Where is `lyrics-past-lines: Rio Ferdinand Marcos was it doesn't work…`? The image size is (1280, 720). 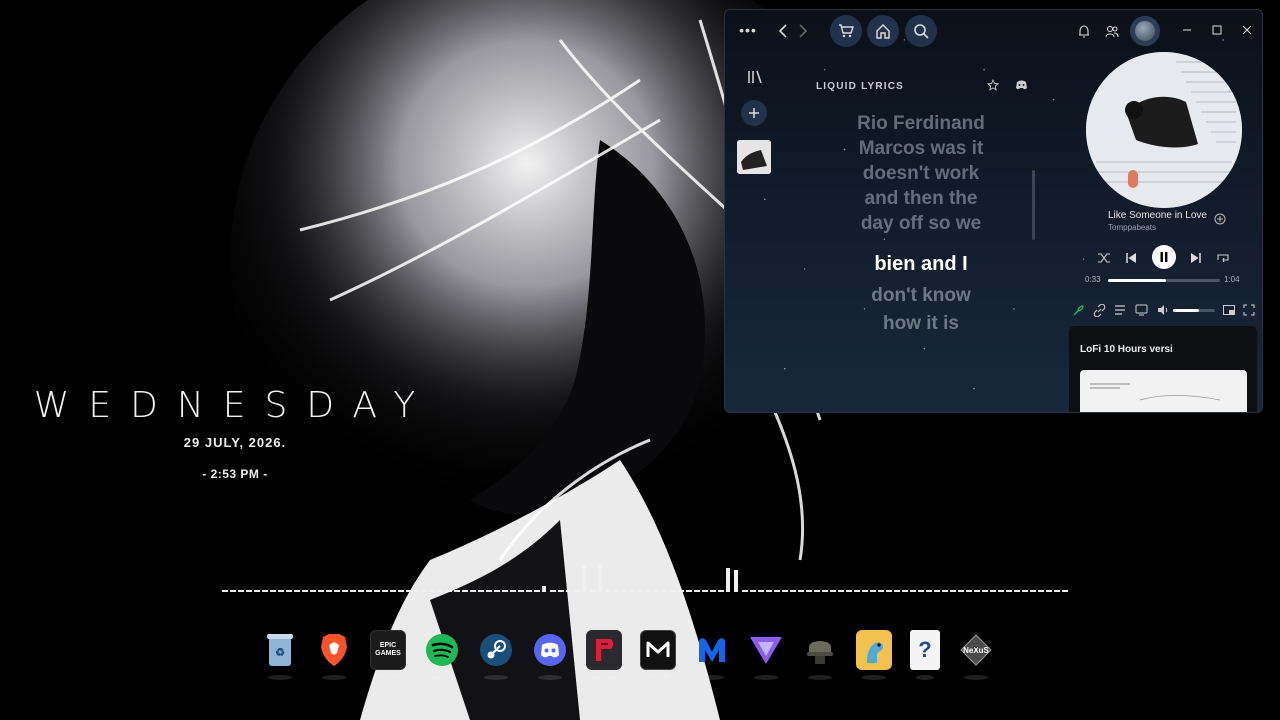 lyrics-past-lines: Rio Ferdinand Marcos was it doesn't work… is located at coordinates (921, 173).